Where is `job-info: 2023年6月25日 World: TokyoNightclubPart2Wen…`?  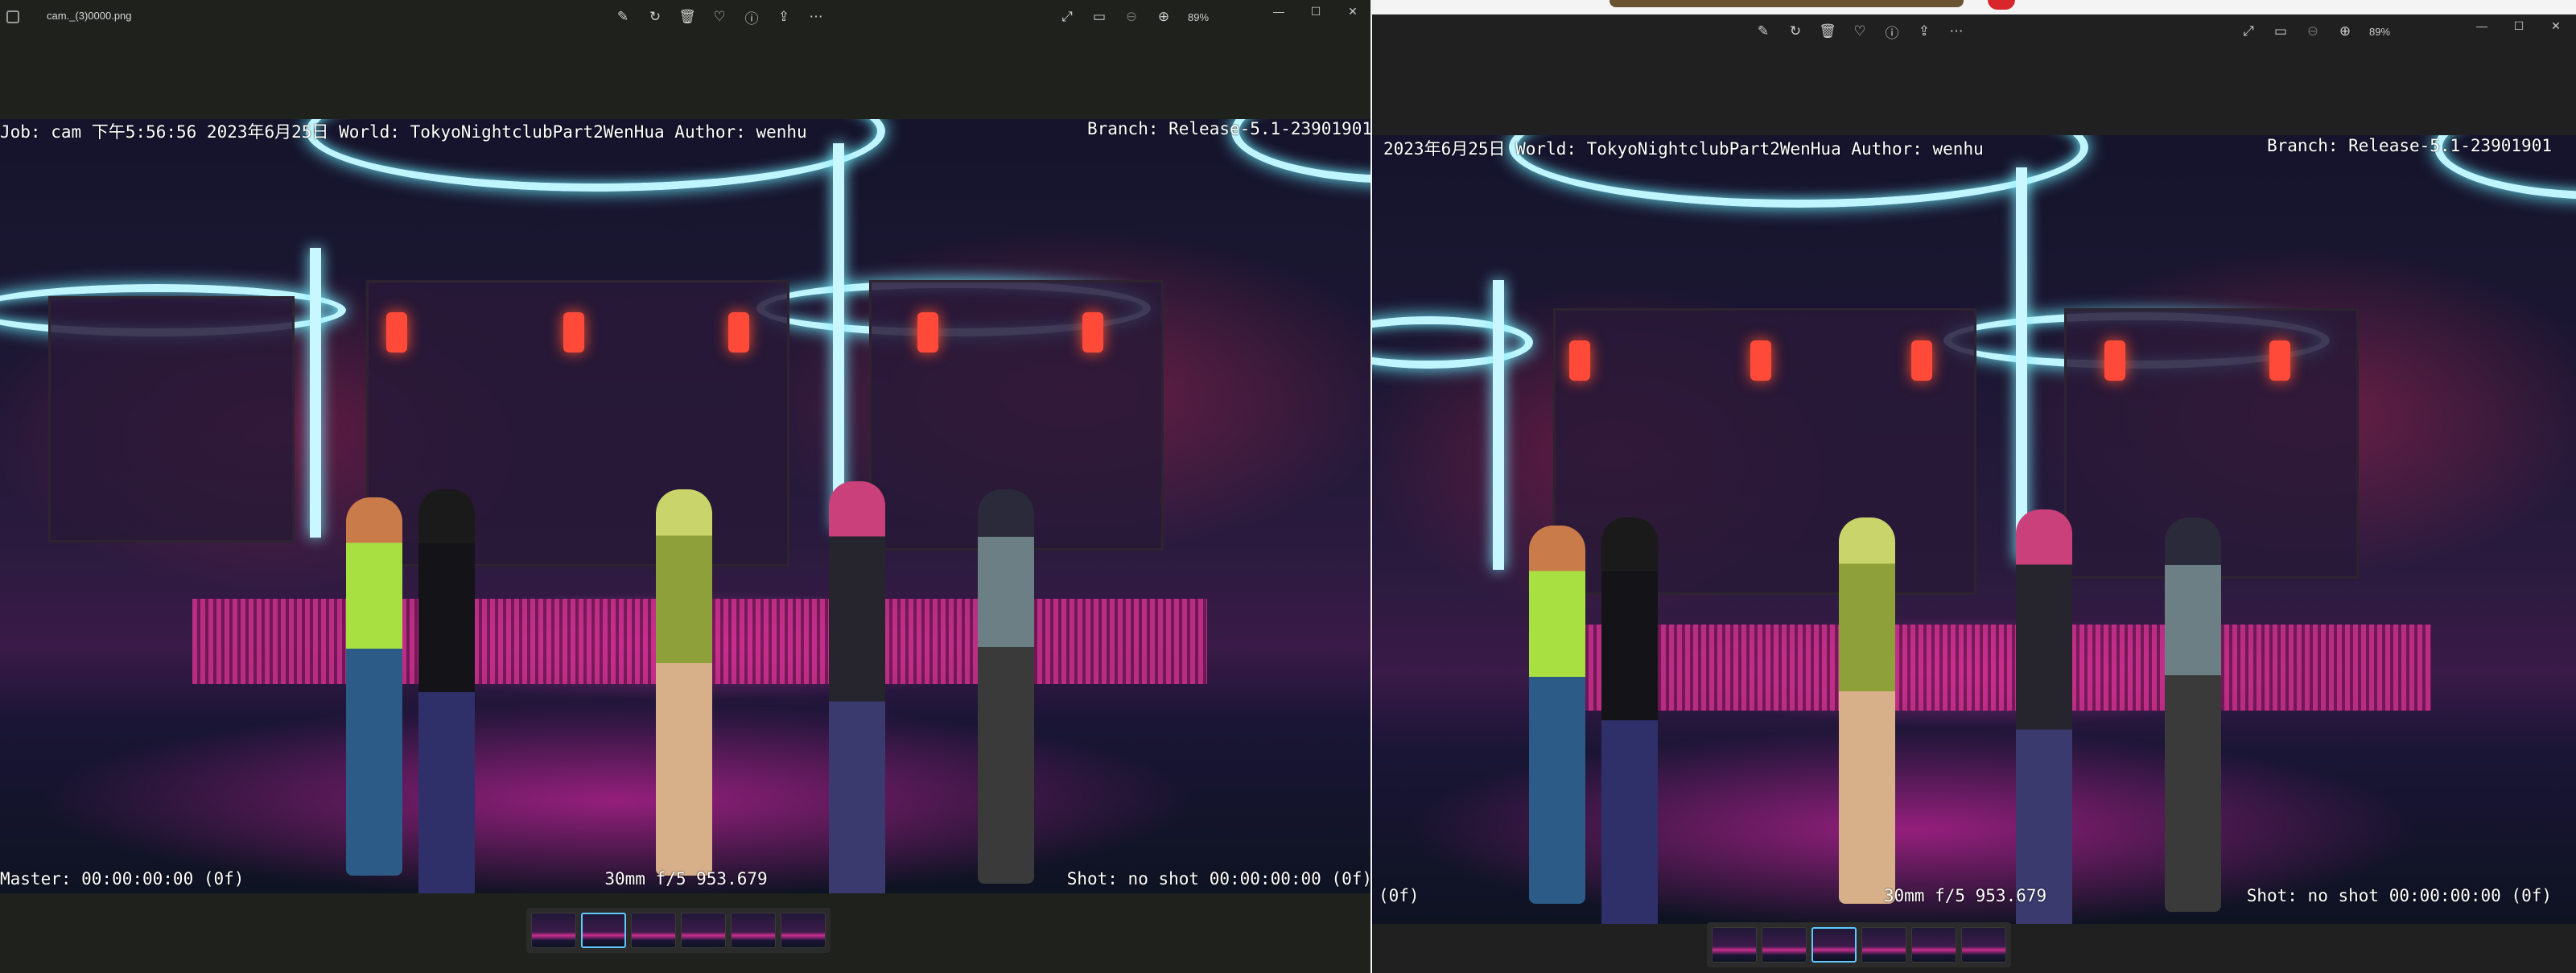
job-info: 2023年6月25日 World: TokyoNightclubPart2Wen… is located at coordinates (1683, 149).